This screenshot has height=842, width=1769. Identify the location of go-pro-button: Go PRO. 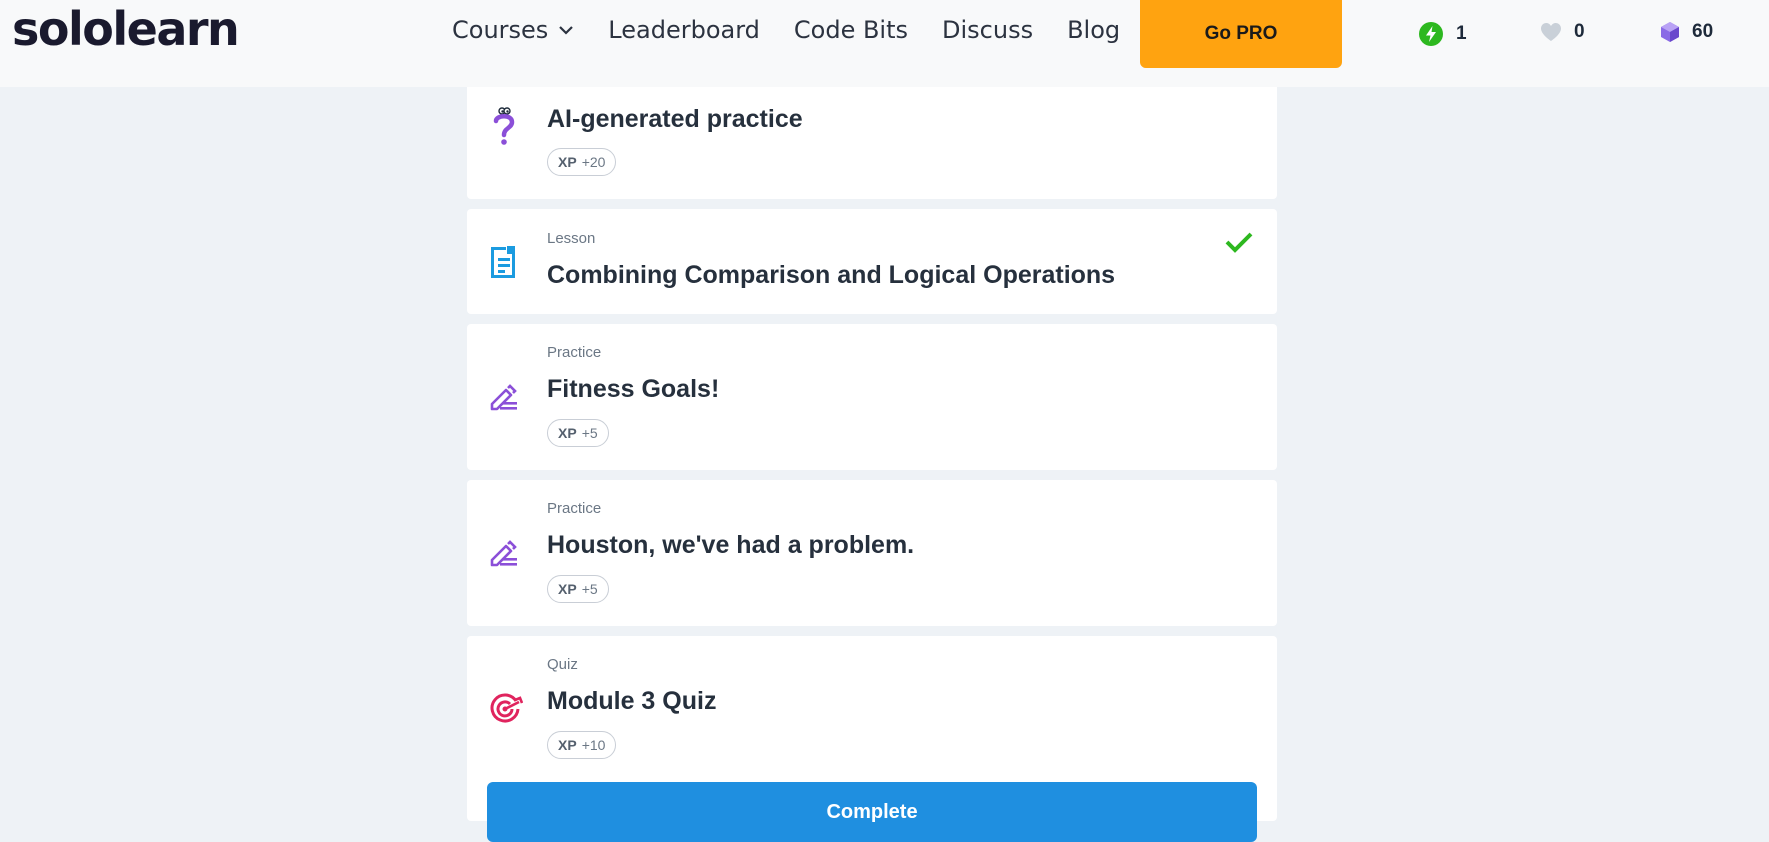
(1241, 34).